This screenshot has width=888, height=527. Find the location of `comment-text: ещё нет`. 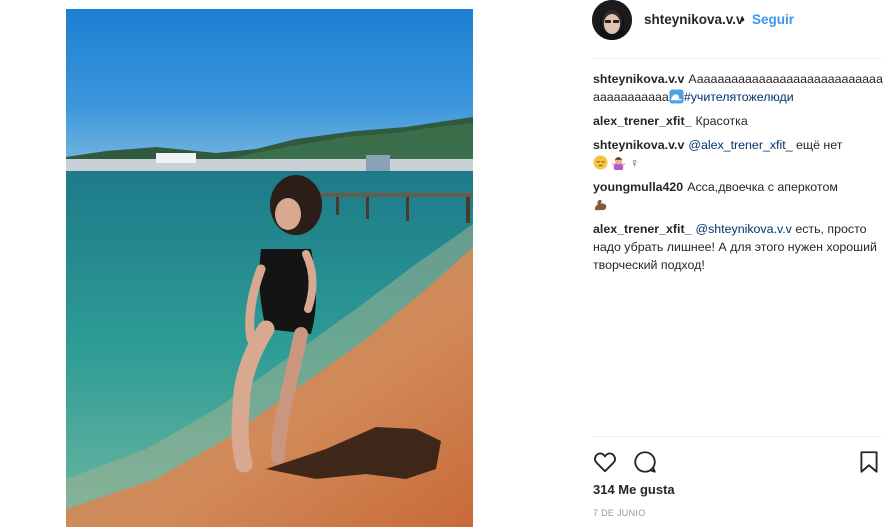

comment-text: ещё нет is located at coordinates (819, 145).